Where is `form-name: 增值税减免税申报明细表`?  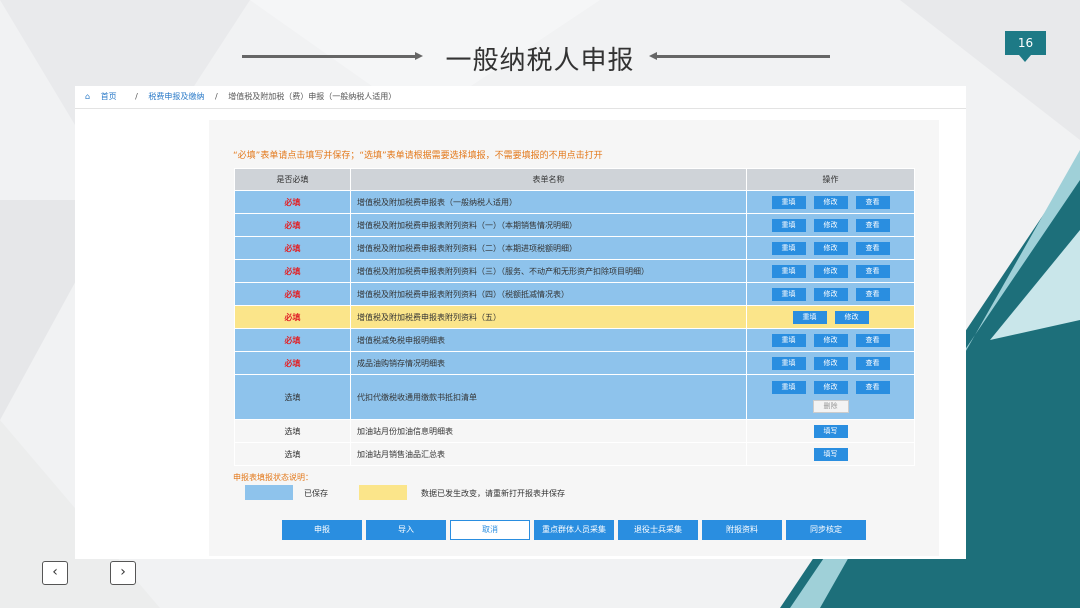
form-name: 增值税减免税申报明细表 is located at coordinates (548, 340).